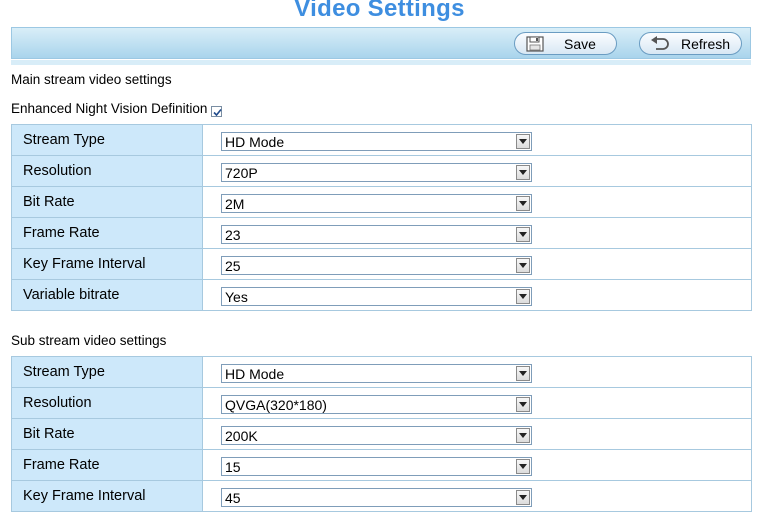 The width and height of the screenshot is (759, 525). I want to click on save-label: Save, so click(580, 44).